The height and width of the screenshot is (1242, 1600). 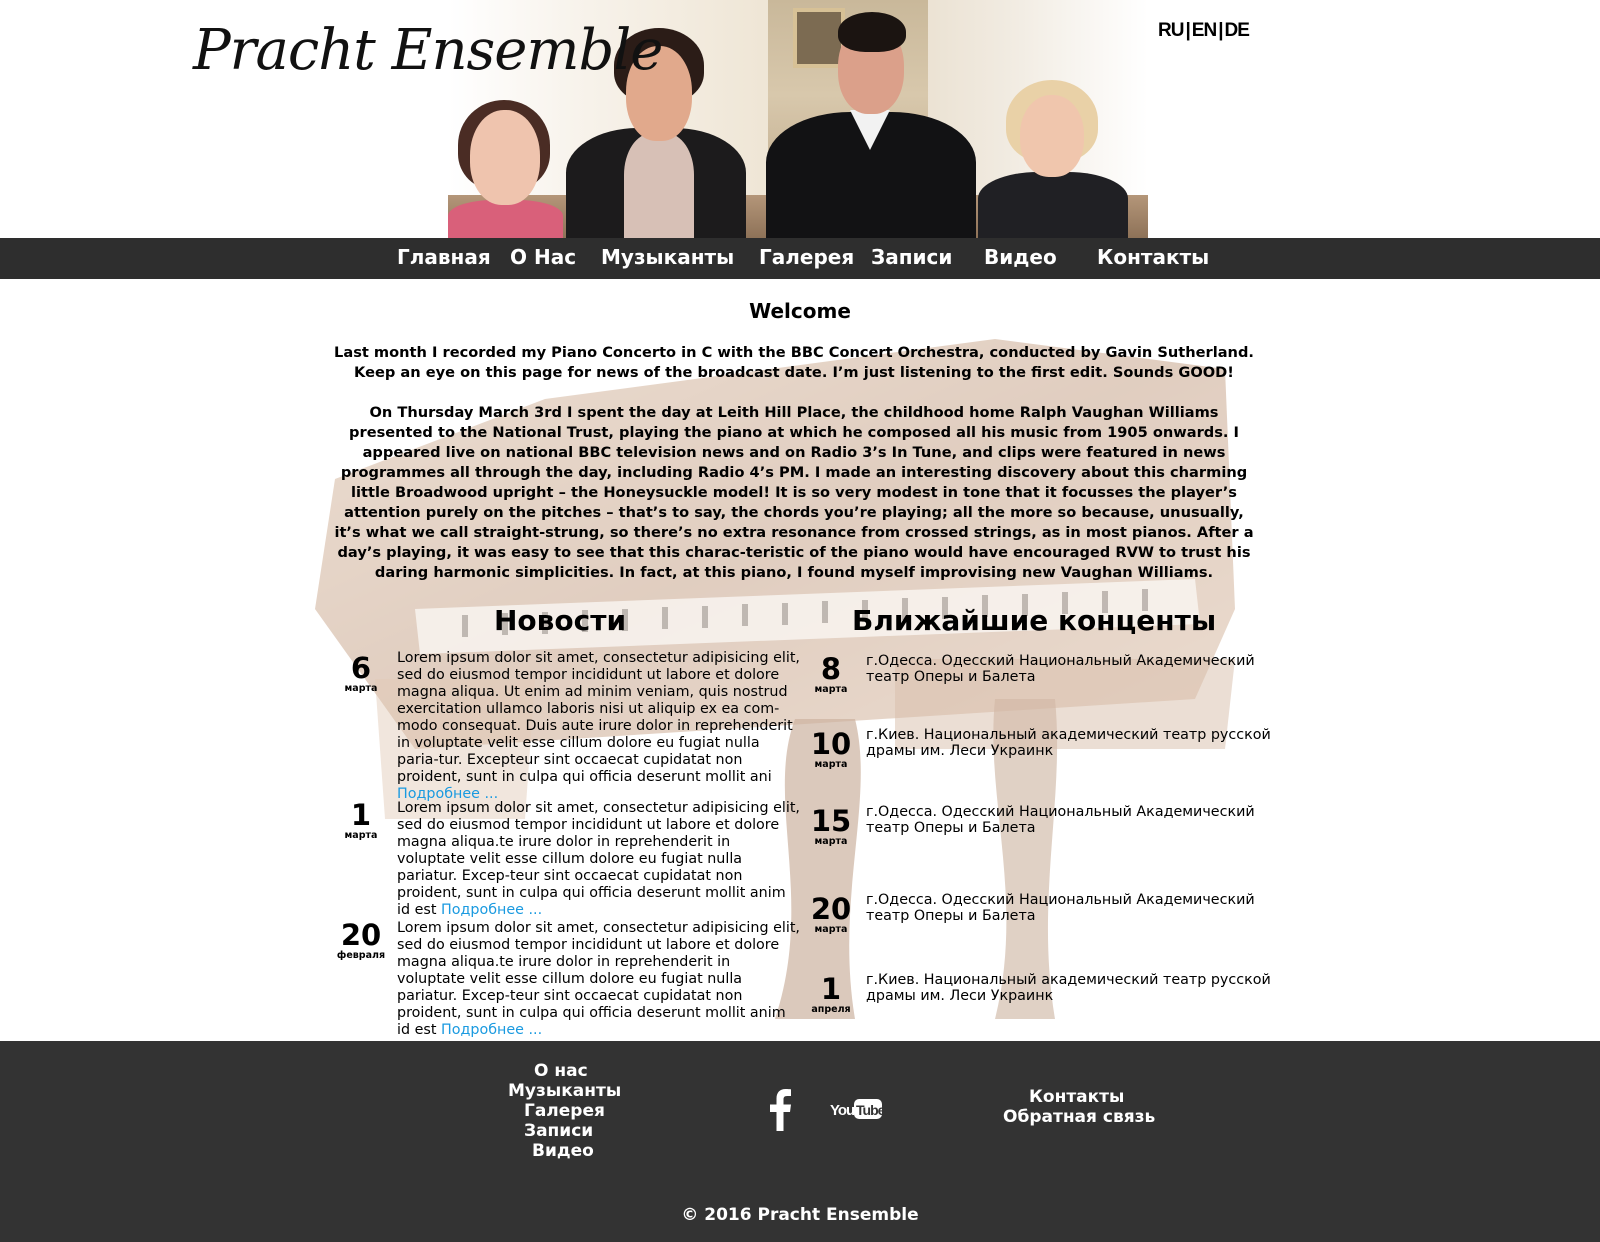 I want to click on language-switcher: RU | EN | DE, so click(x=1204, y=31).